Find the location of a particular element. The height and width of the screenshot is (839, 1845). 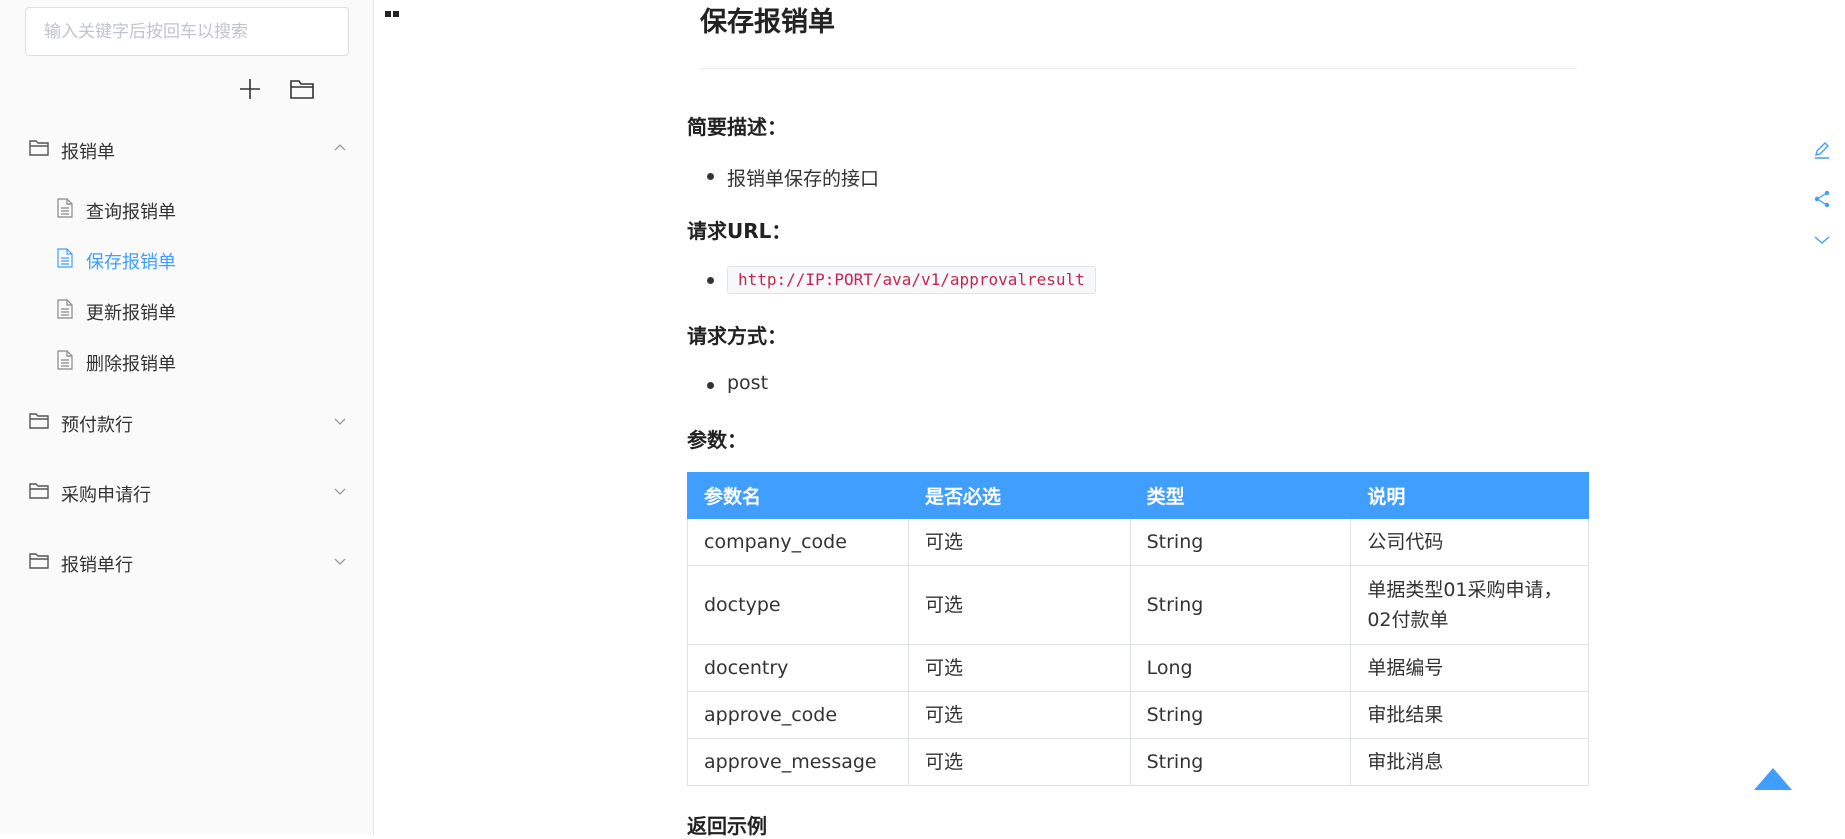

table-row: docentry 可选 Long 单据编号 is located at coordinates (1138, 668).